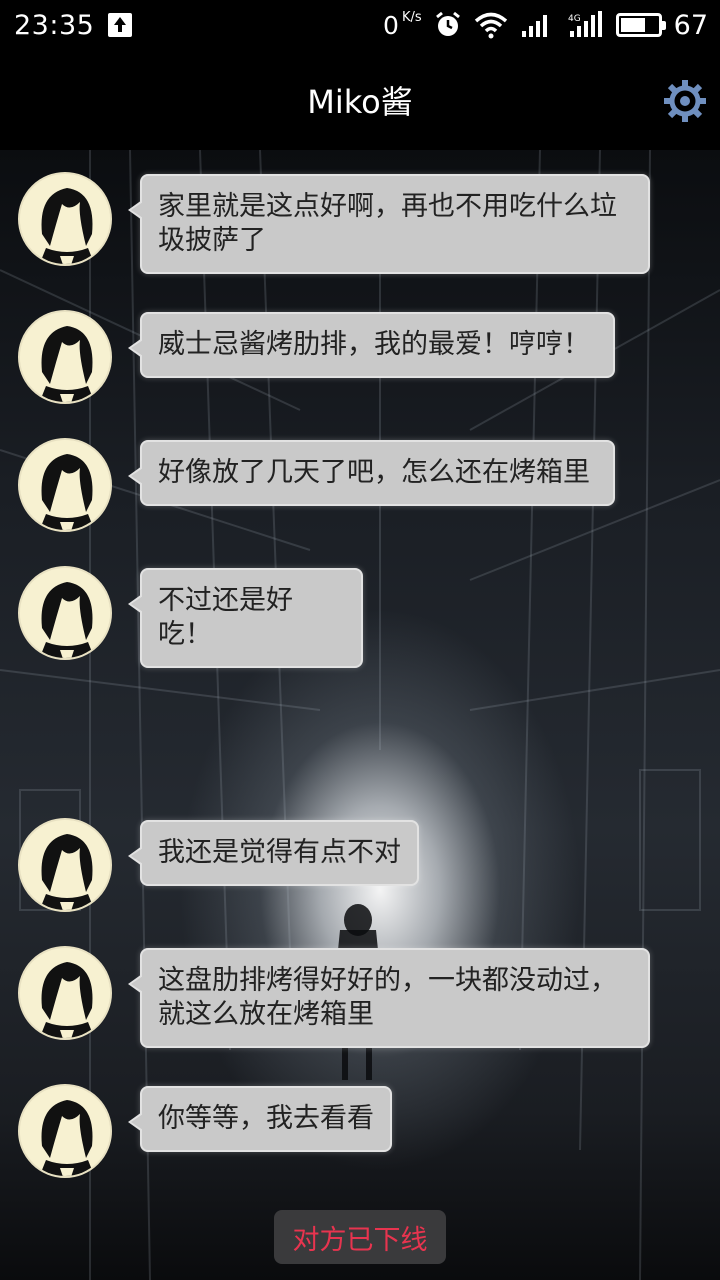 This screenshot has height=1280, width=720. Describe the element at coordinates (260, 1119) in the screenshot. I see `message-bubble: 你等等，我去看看` at that location.